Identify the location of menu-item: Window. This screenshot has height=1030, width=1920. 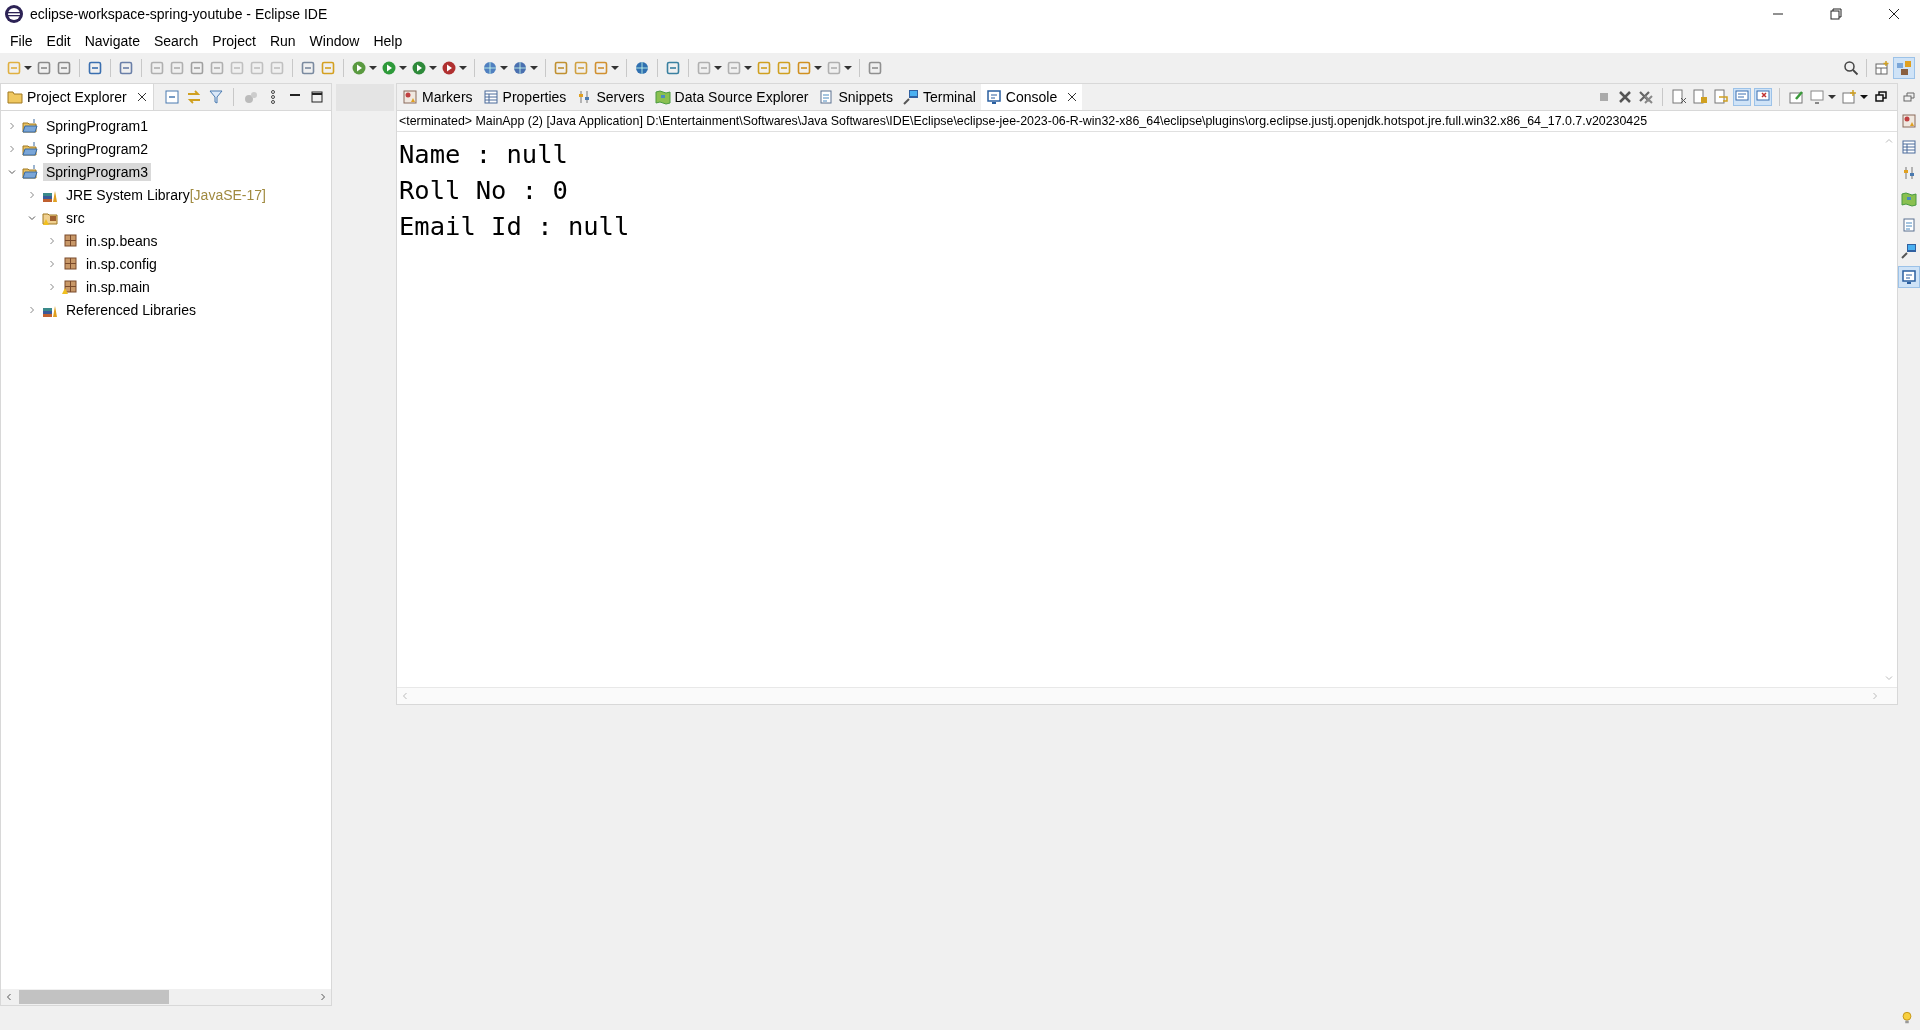
(334, 40).